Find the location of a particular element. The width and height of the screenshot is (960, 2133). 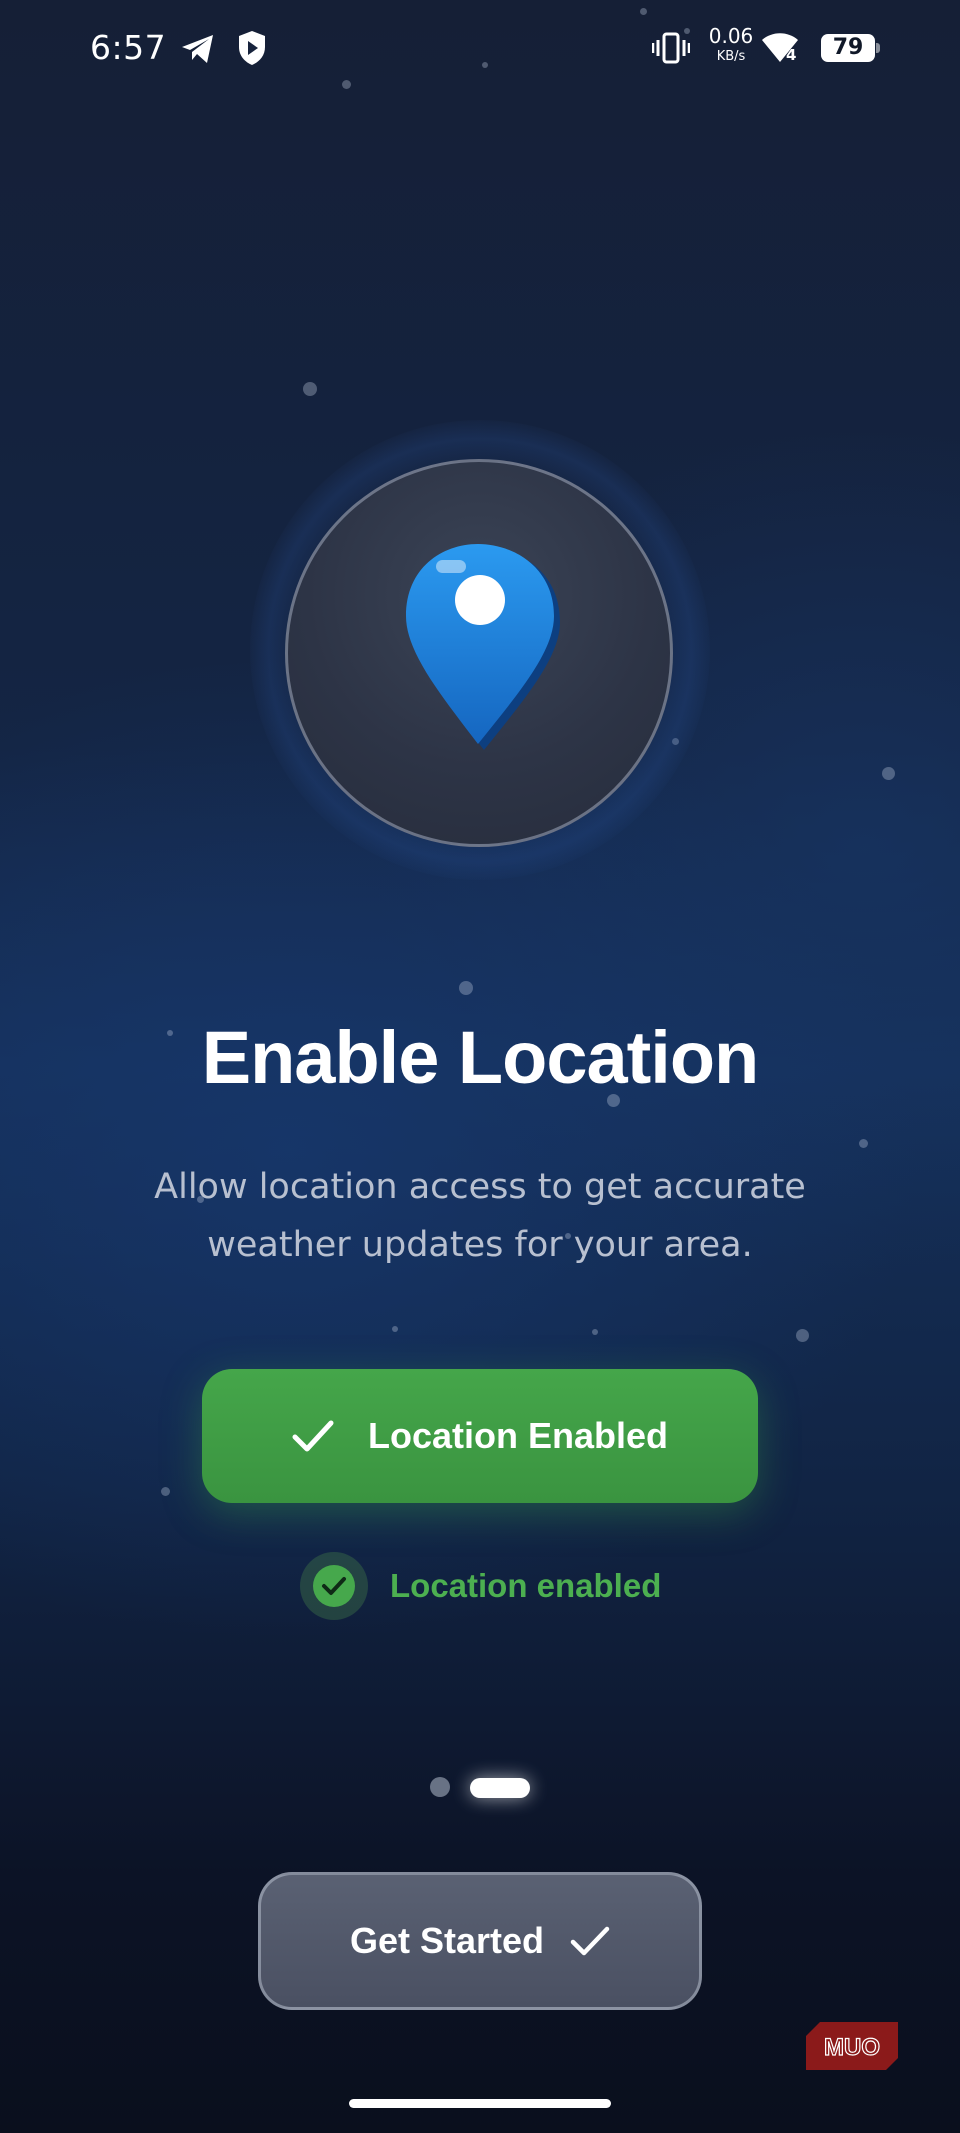

page-indicator-2-active is located at coordinates (500, 1788).